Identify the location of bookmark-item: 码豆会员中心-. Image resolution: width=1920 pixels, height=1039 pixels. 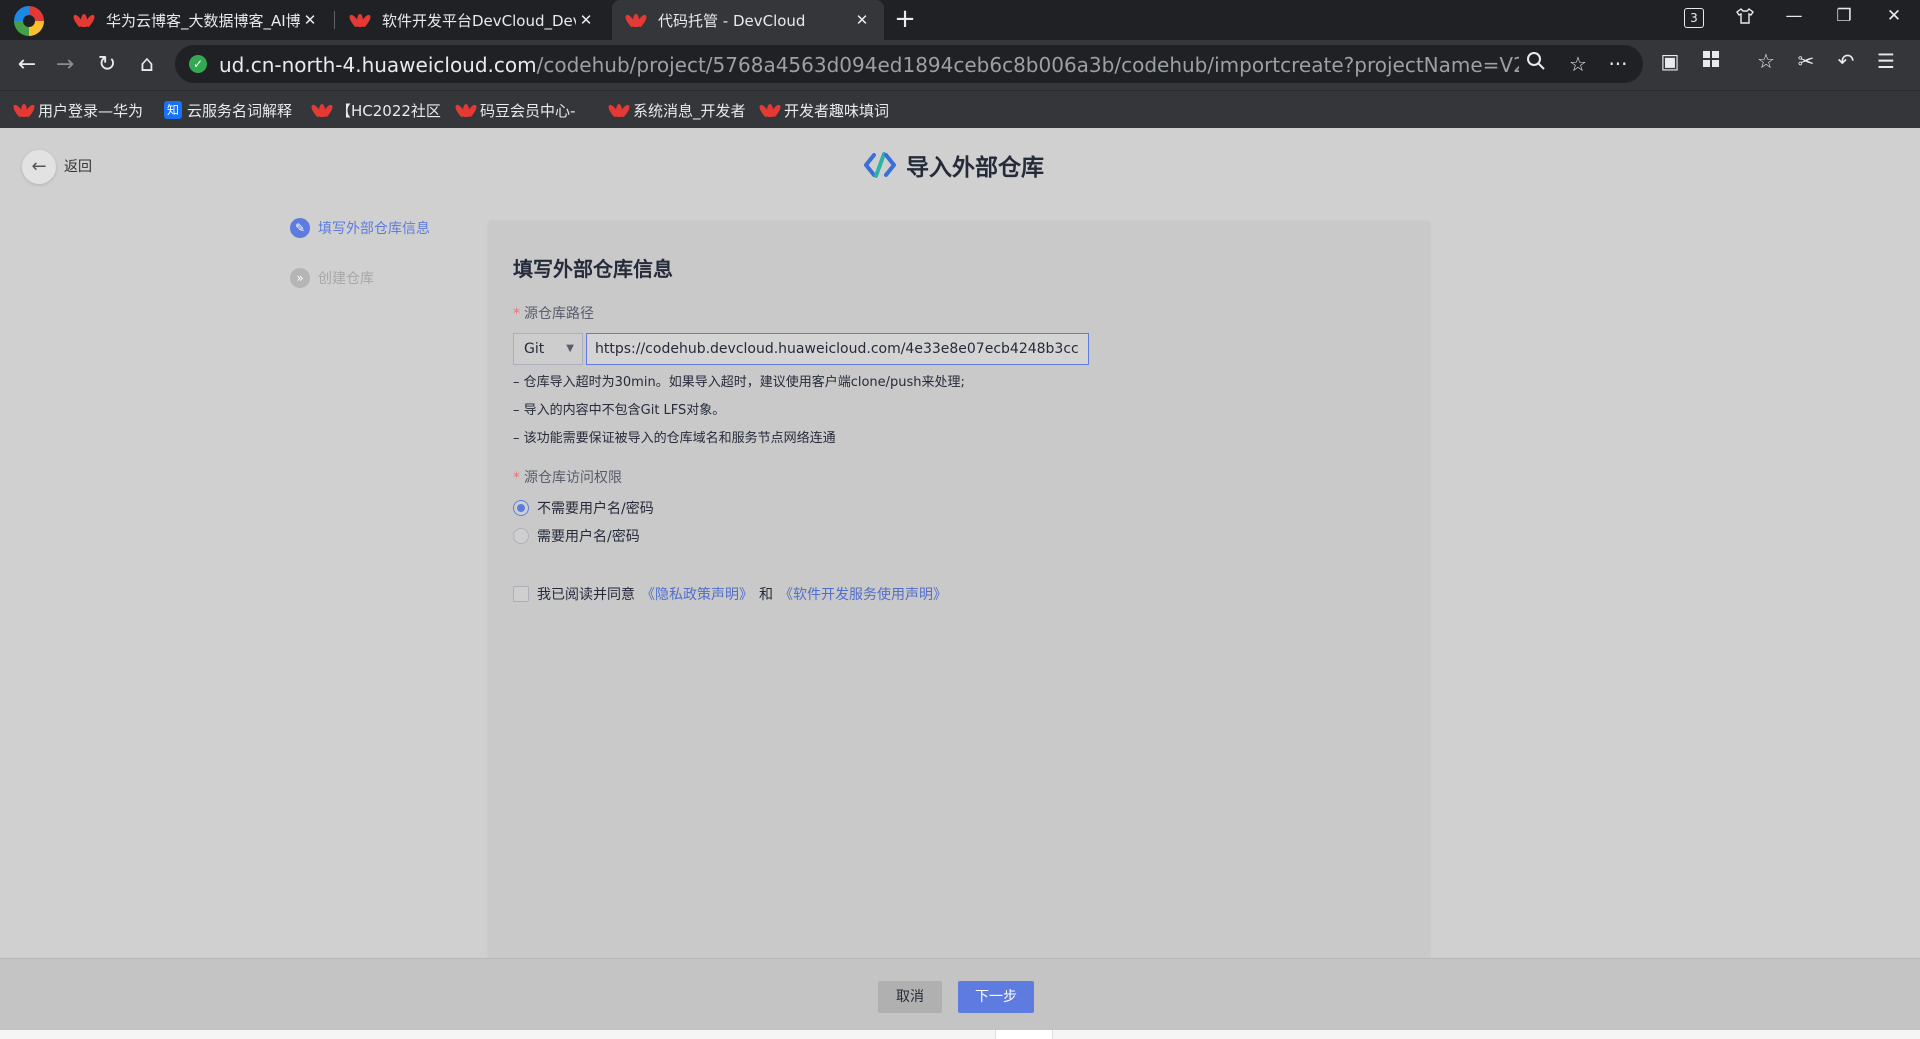
(514, 110).